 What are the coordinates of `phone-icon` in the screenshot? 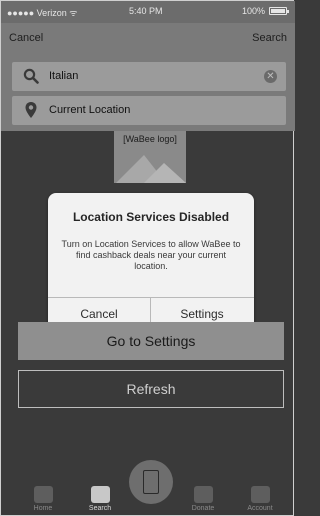 It's located at (151, 482).